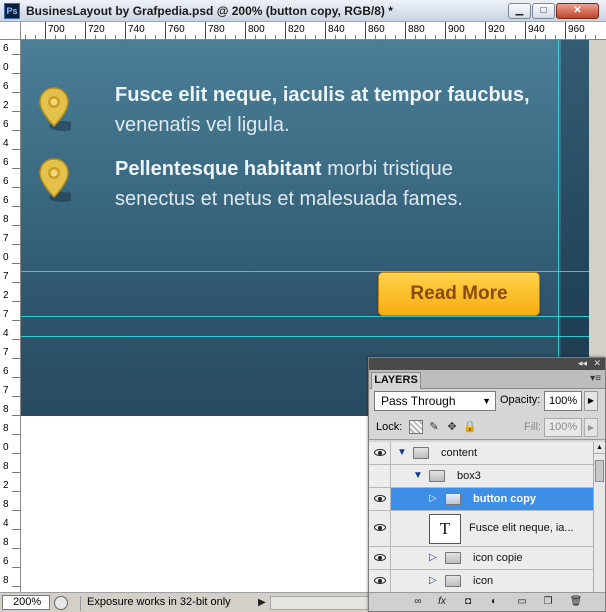  Describe the element at coordinates (416, 427) in the screenshot. I see `lock-transparency-icon` at that location.